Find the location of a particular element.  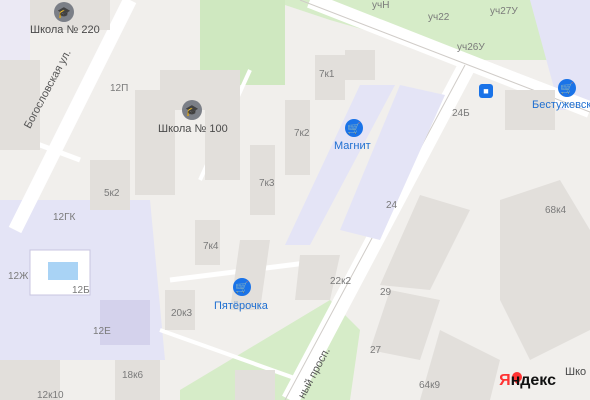

house-number: 12Е is located at coordinates (102, 331).